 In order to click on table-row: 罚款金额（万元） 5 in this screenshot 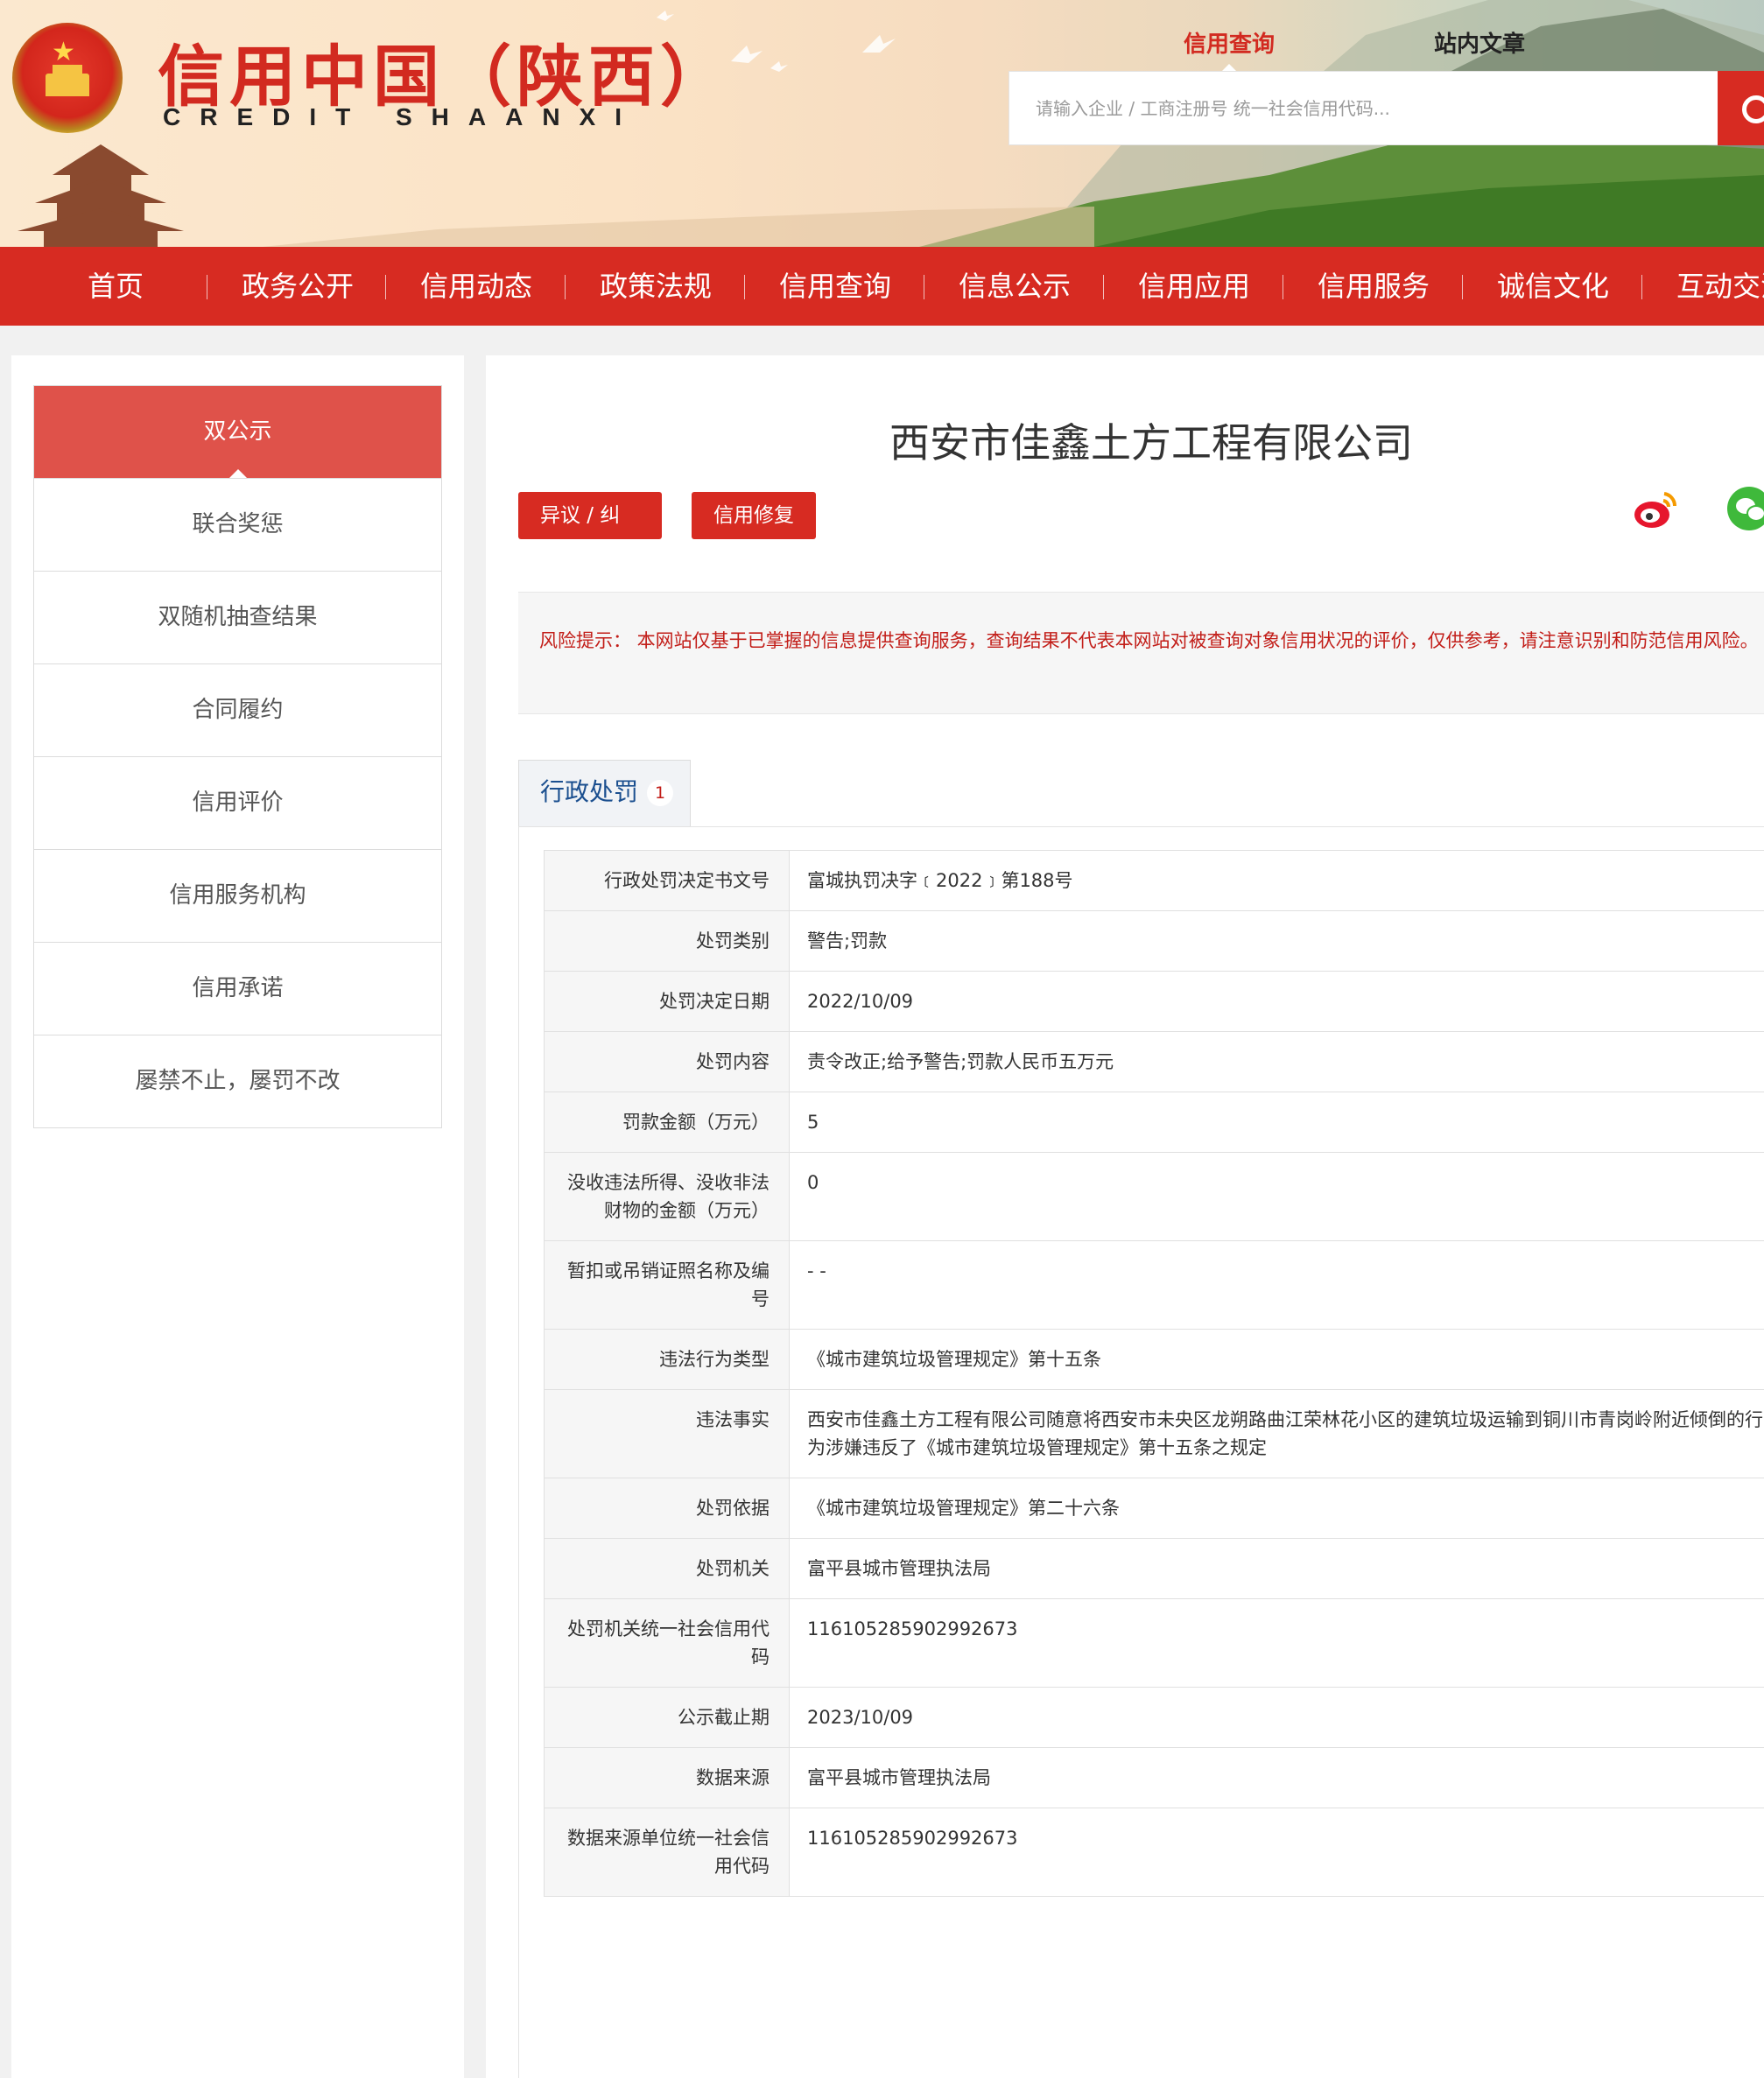, I will do `click(1154, 1122)`.